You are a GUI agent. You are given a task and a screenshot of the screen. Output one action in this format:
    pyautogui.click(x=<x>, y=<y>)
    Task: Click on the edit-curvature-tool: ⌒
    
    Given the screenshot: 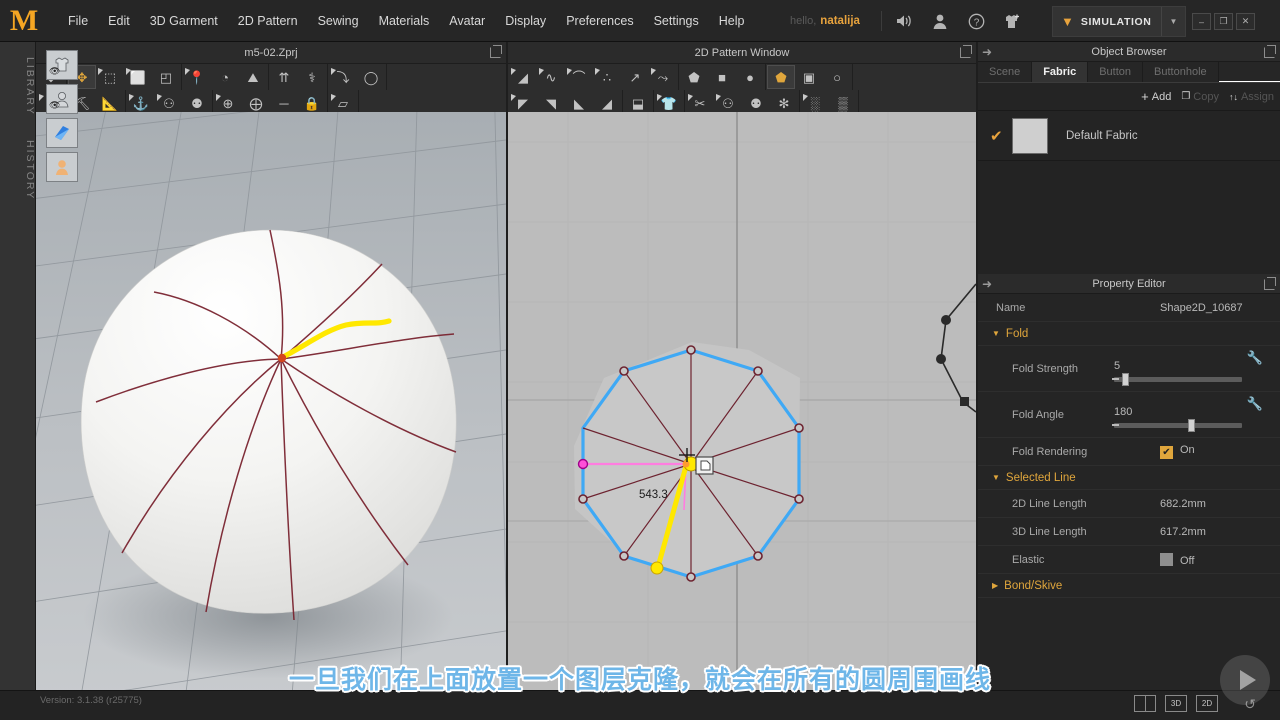 What is the action you would take?
    pyautogui.click(x=579, y=77)
    